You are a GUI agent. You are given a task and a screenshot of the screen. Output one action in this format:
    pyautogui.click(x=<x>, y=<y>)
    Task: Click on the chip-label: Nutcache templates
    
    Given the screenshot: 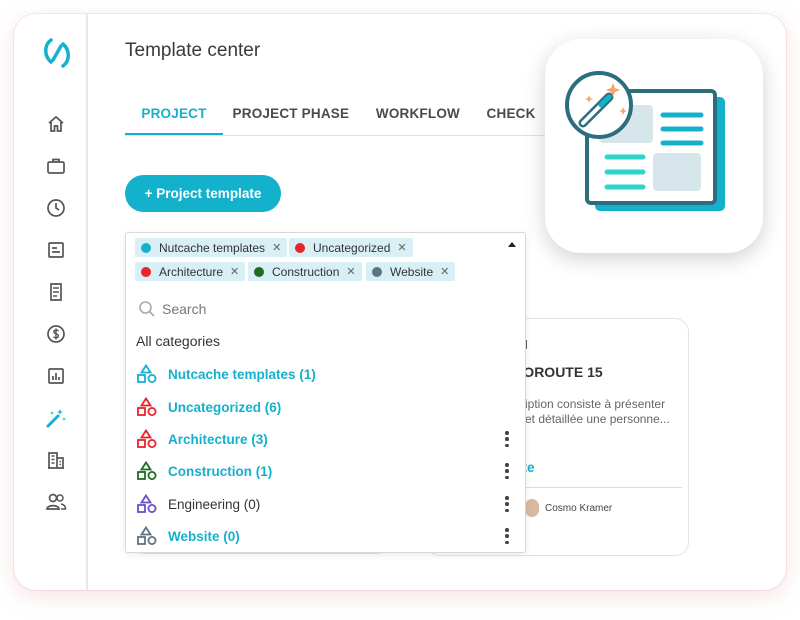 What is the action you would take?
    pyautogui.click(x=212, y=247)
    